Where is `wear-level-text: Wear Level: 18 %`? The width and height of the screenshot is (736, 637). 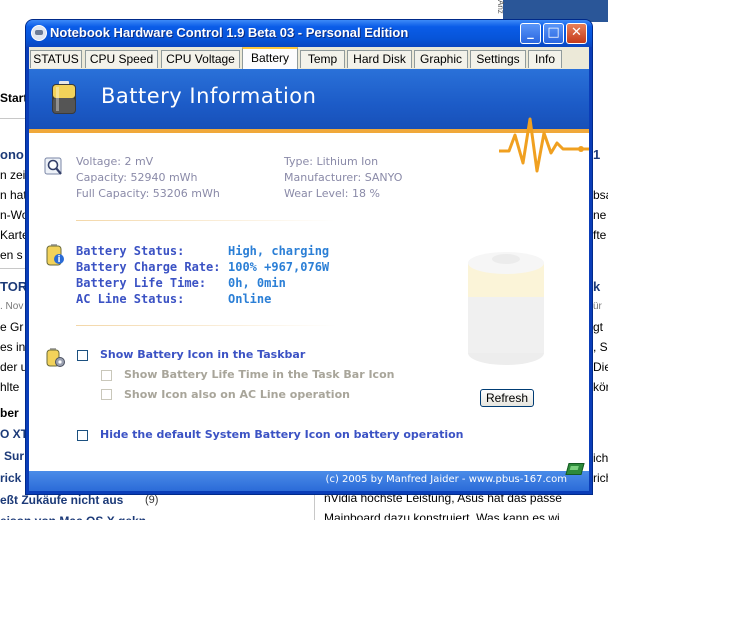 wear-level-text: Wear Level: 18 % is located at coordinates (332, 193).